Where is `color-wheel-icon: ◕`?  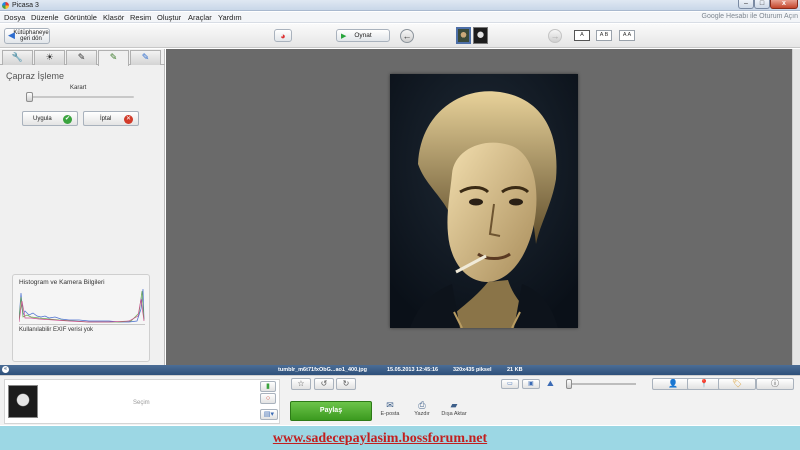
color-wheel-icon: ◕ is located at coordinates (283, 35).